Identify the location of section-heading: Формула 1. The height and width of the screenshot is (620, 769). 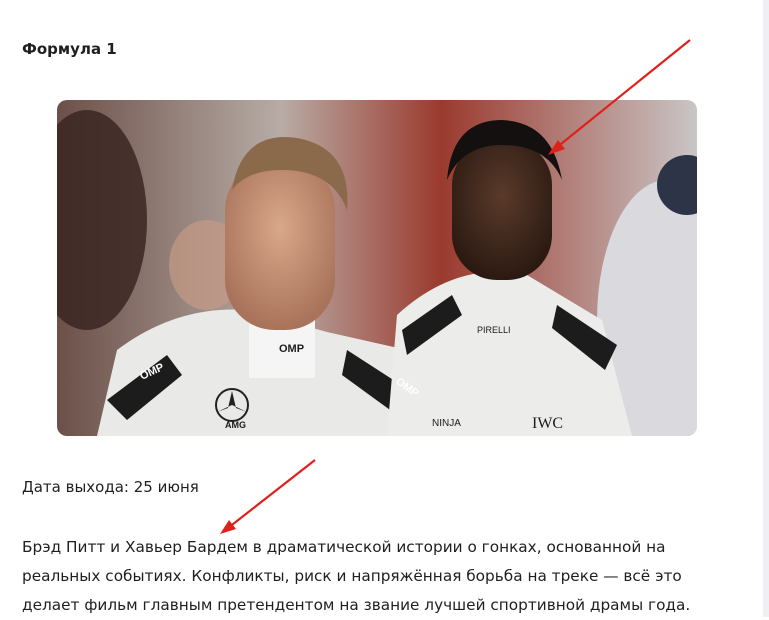
(69, 49).